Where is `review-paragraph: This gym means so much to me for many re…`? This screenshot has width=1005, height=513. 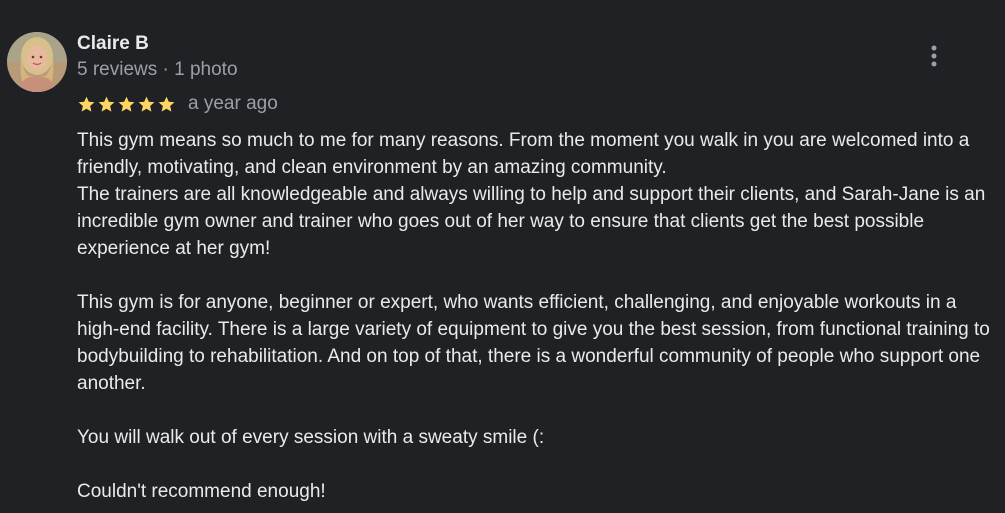 review-paragraph: This gym means so much to me for many re… is located at coordinates (523, 154).